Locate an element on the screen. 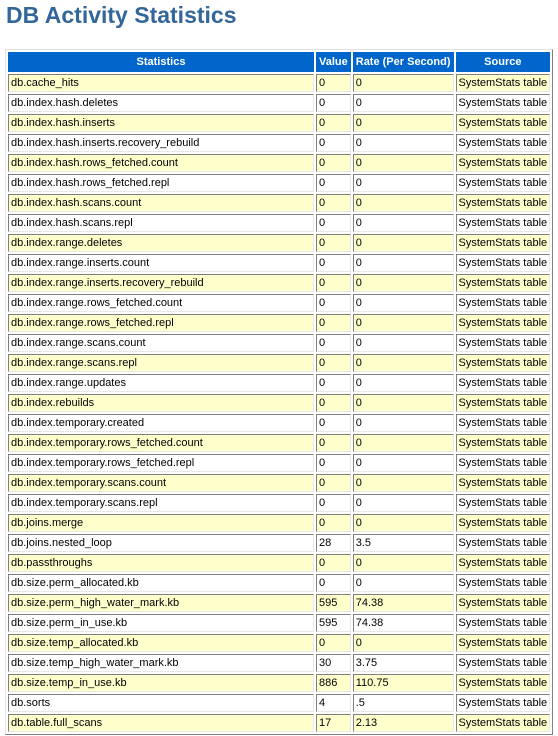  stat-cell: db.index.hash.rows_fetched.count is located at coordinates (161, 163).